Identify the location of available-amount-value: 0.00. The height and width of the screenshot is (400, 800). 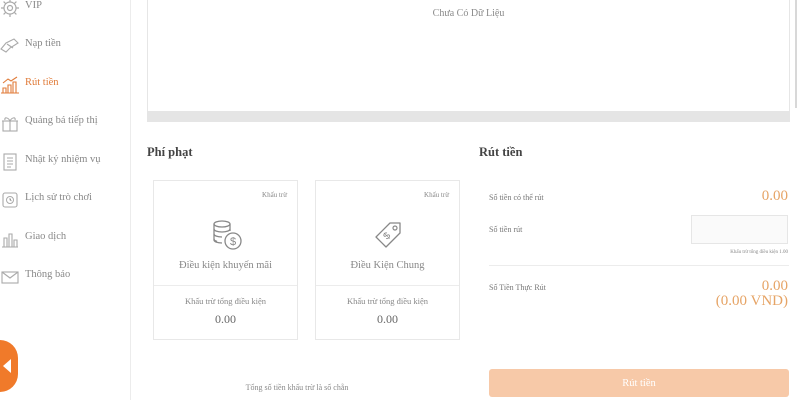
(774, 196).